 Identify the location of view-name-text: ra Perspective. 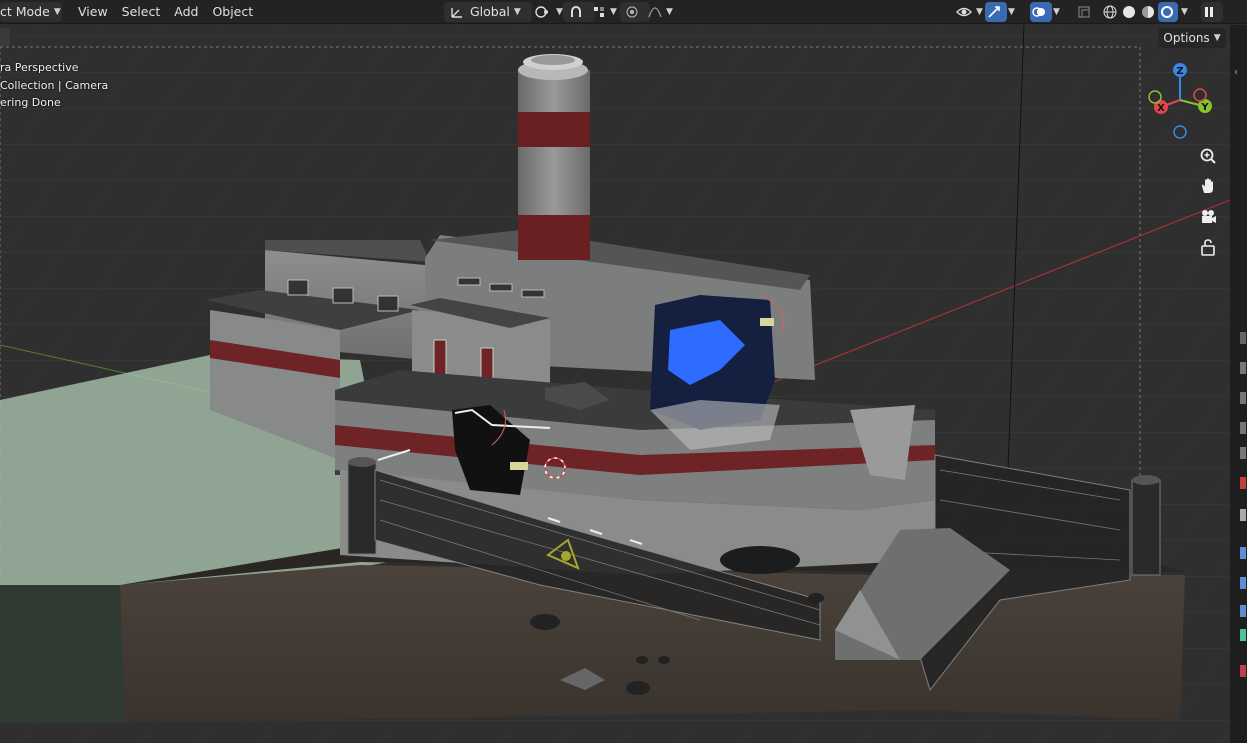
(39, 67).